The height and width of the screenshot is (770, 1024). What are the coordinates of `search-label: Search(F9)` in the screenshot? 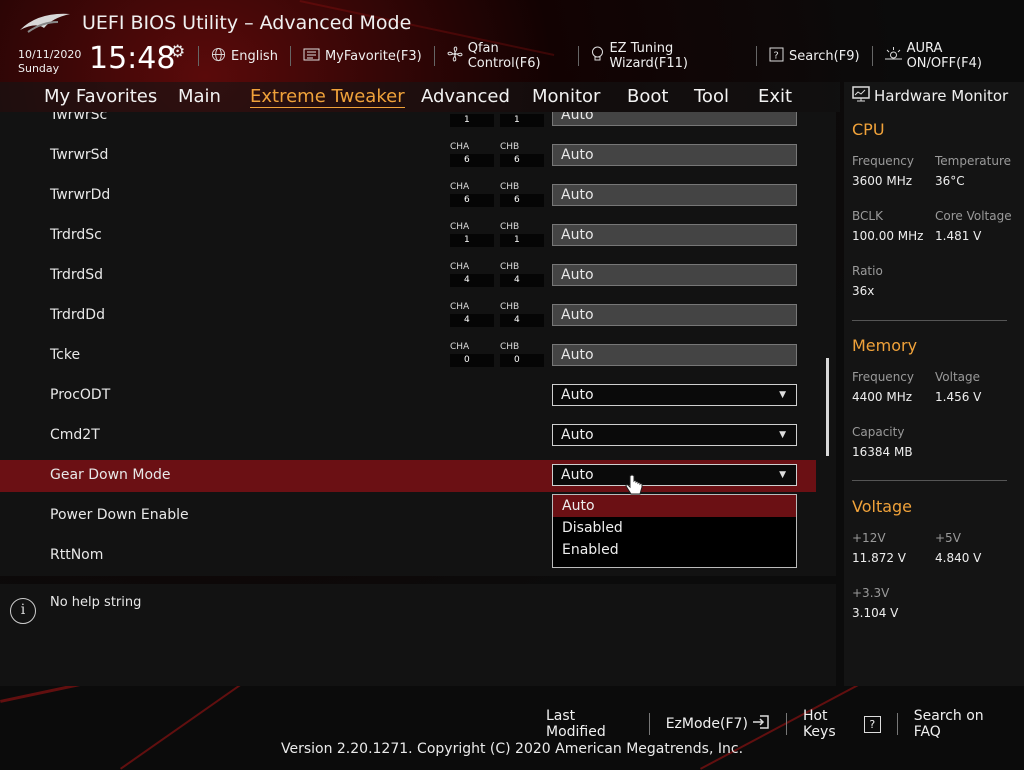 It's located at (824, 56).